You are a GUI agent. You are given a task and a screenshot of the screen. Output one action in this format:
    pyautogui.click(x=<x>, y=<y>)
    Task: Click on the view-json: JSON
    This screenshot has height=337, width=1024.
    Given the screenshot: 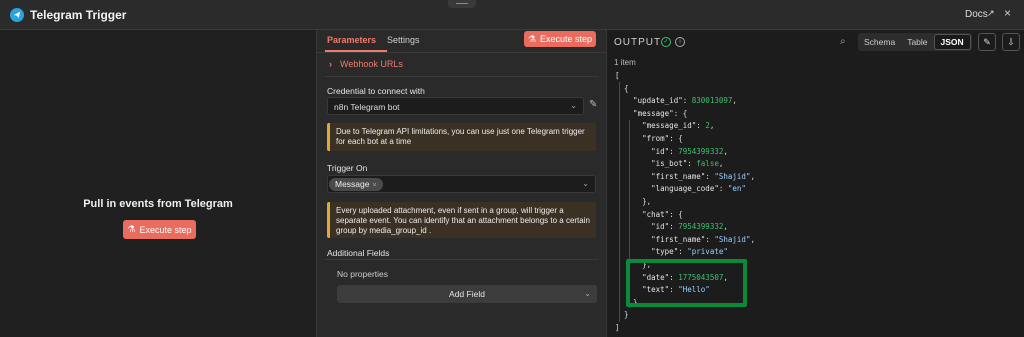 What is the action you would take?
    pyautogui.click(x=952, y=42)
    